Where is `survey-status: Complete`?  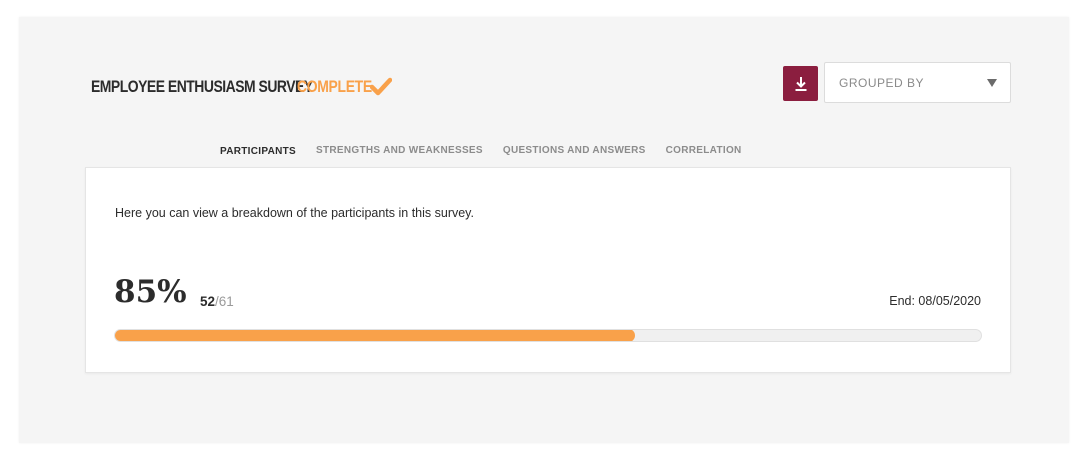
survey-status: Complete is located at coordinates (344, 87).